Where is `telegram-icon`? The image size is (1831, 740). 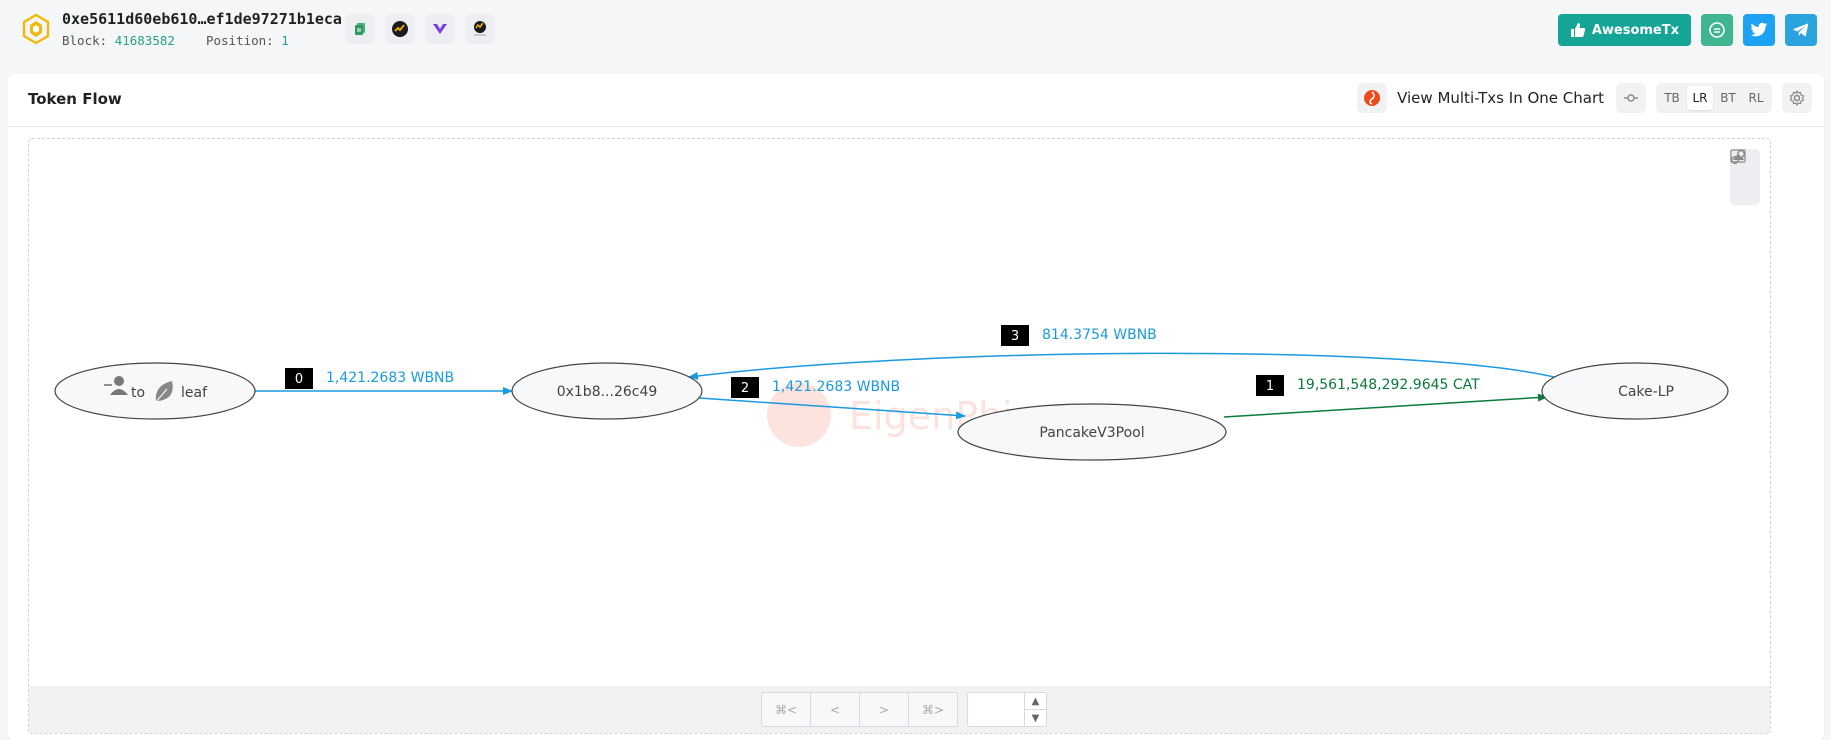 telegram-icon is located at coordinates (1800, 30).